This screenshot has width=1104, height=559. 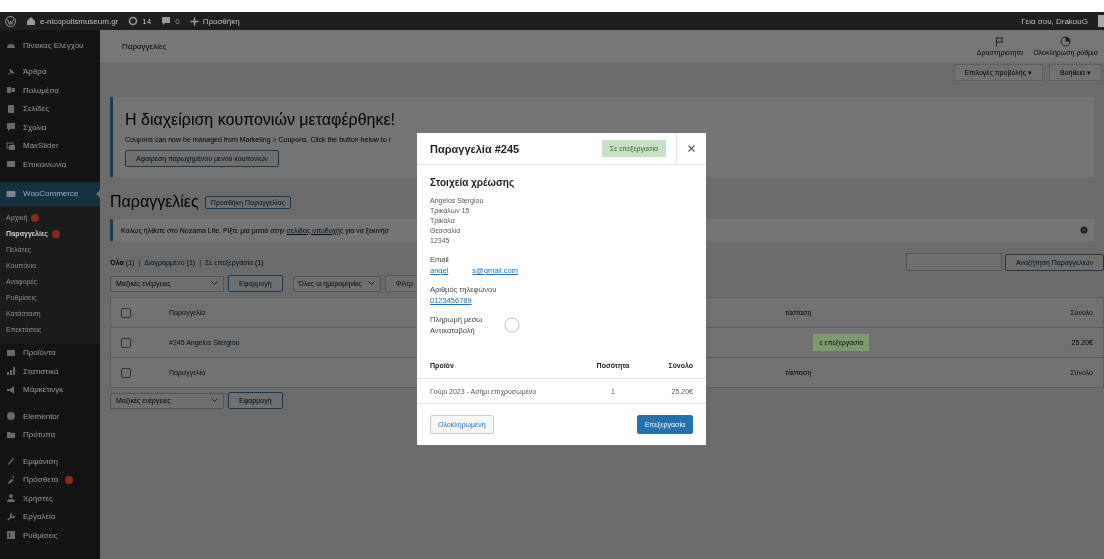 I want to click on sidebar-item: Πίνακας Ελέγχου, so click(x=50, y=45).